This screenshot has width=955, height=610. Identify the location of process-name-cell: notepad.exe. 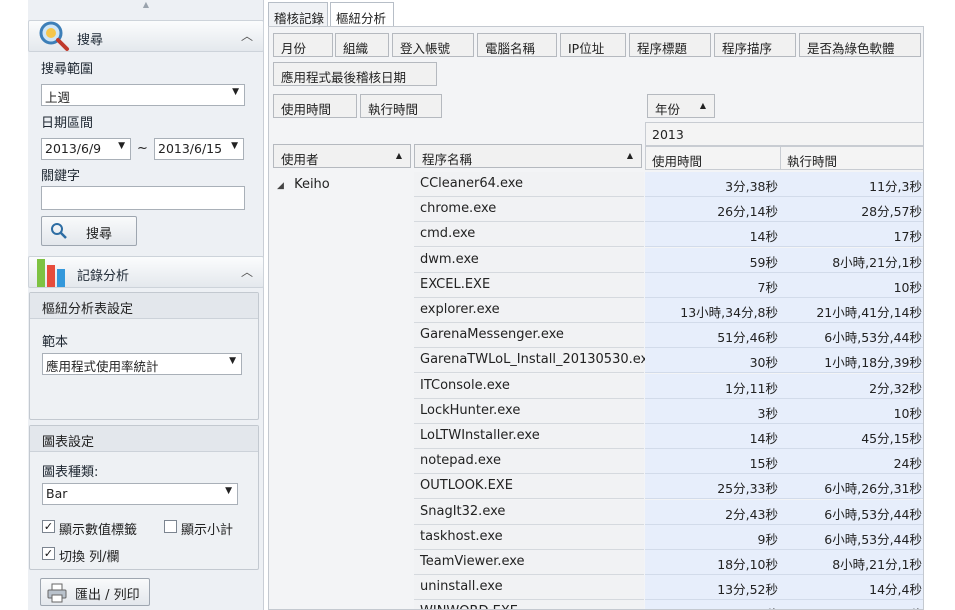
(529, 462).